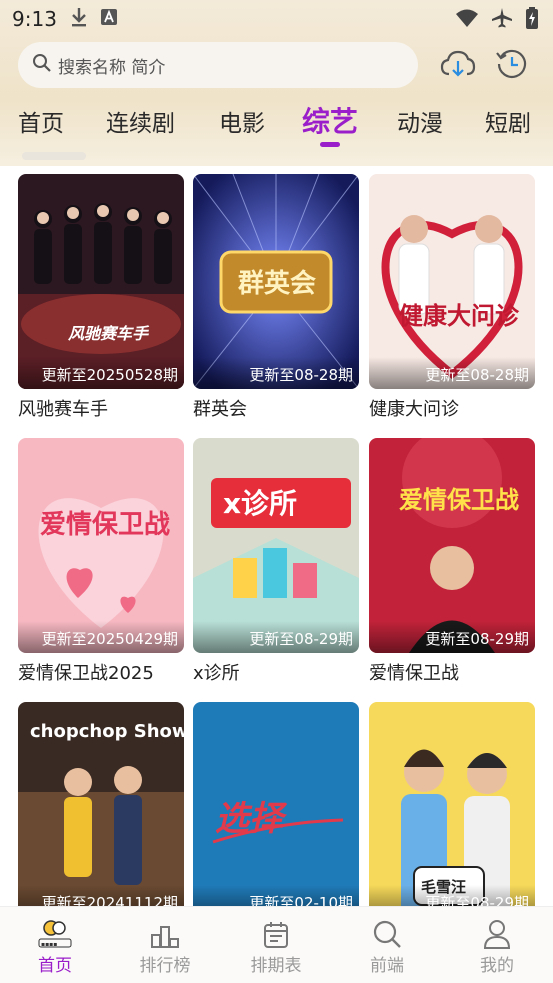 Image resolution: width=553 pixels, height=983 pixels. What do you see at coordinates (54, 156) in the screenshot?
I see `scroll-indicator` at bounding box center [54, 156].